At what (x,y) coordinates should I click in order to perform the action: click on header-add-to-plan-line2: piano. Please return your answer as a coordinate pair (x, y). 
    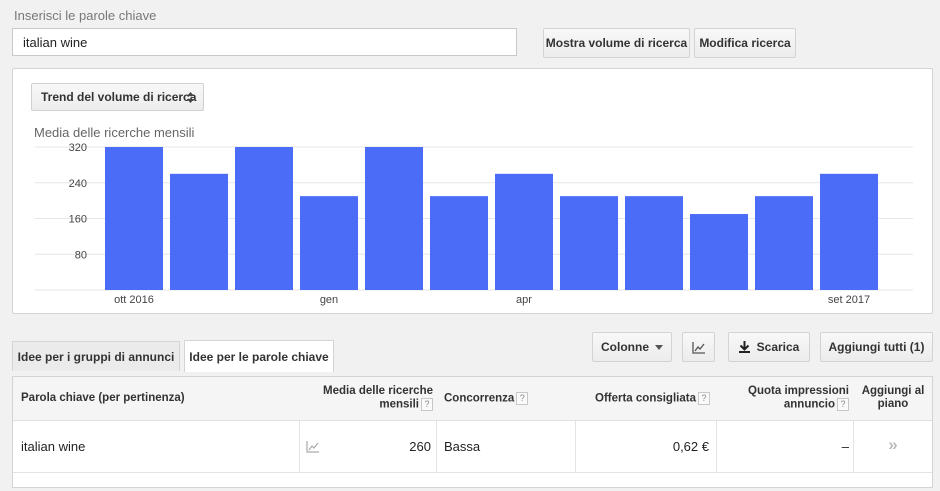
    Looking at the image, I should click on (893, 404).